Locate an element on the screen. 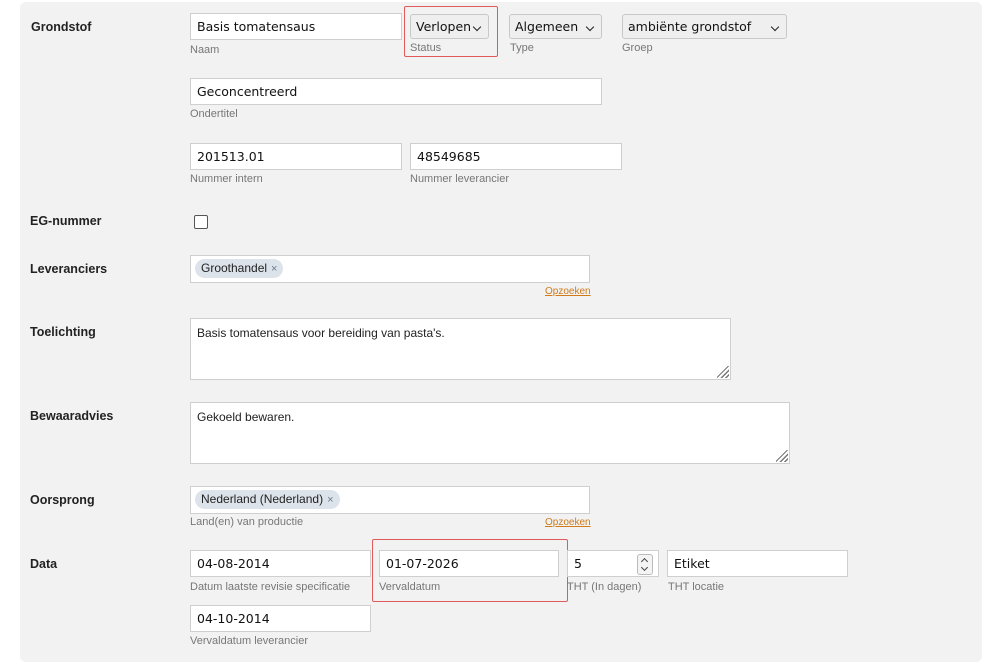 Image resolution: width=989 pixels, height=662 pixels. stepper-icon is located at coordinates (645, 564).